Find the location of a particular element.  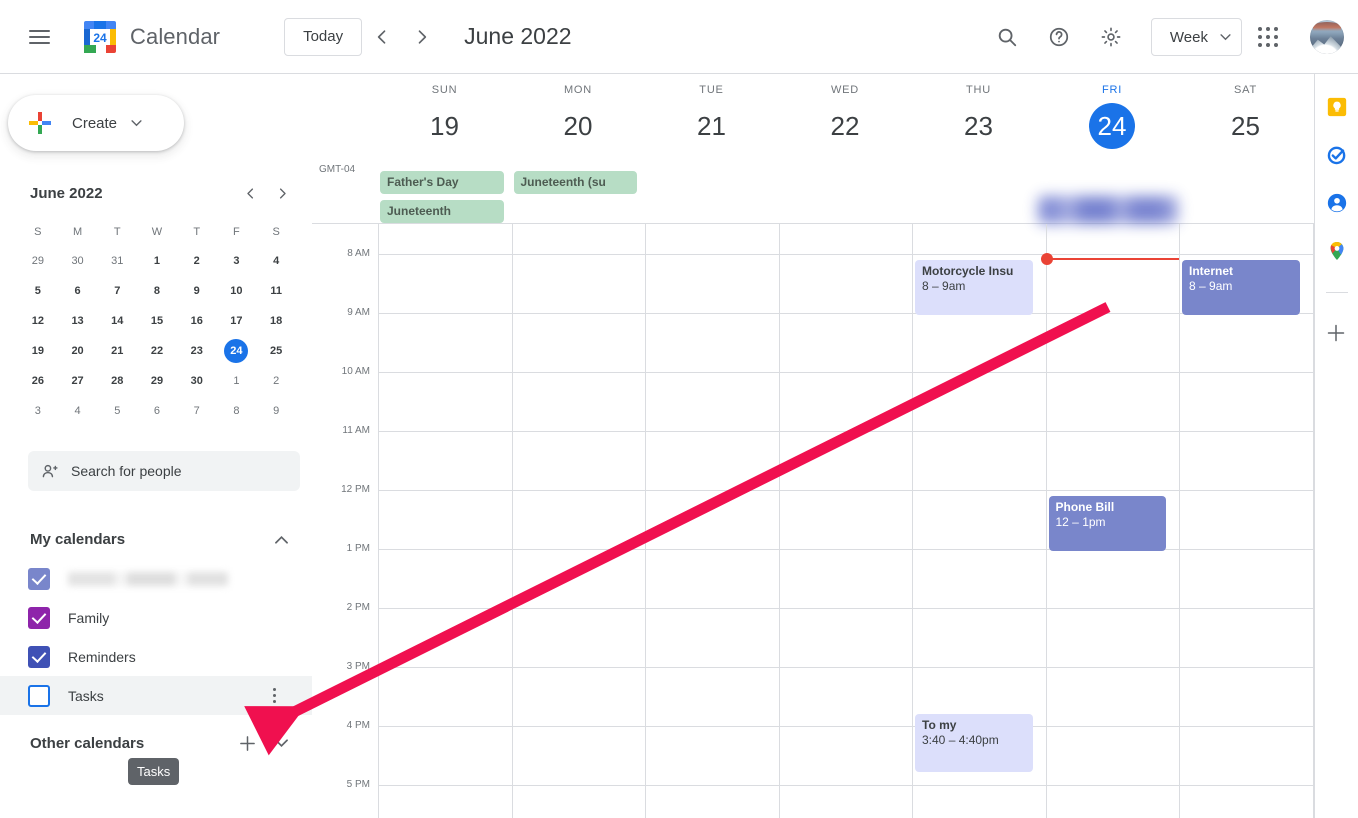

help-icon is located at coordinates (1059, 37).